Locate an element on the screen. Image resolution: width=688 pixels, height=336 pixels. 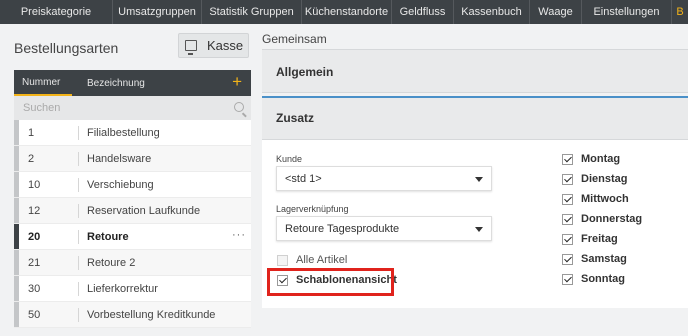
row-number: 12 is located at coordinates (34, 211).